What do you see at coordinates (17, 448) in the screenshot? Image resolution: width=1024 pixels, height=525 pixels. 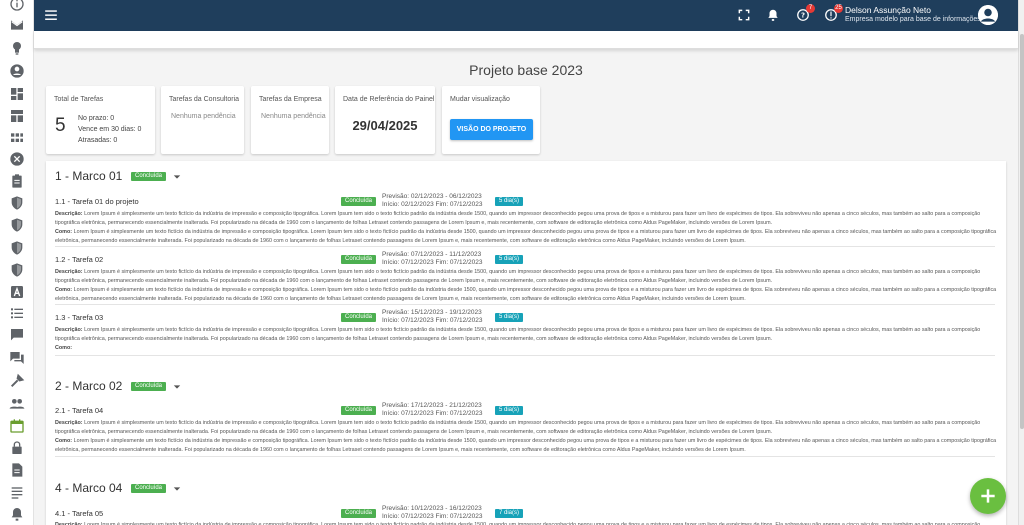 I see `lock-icon` at bounding box center [17, 448].